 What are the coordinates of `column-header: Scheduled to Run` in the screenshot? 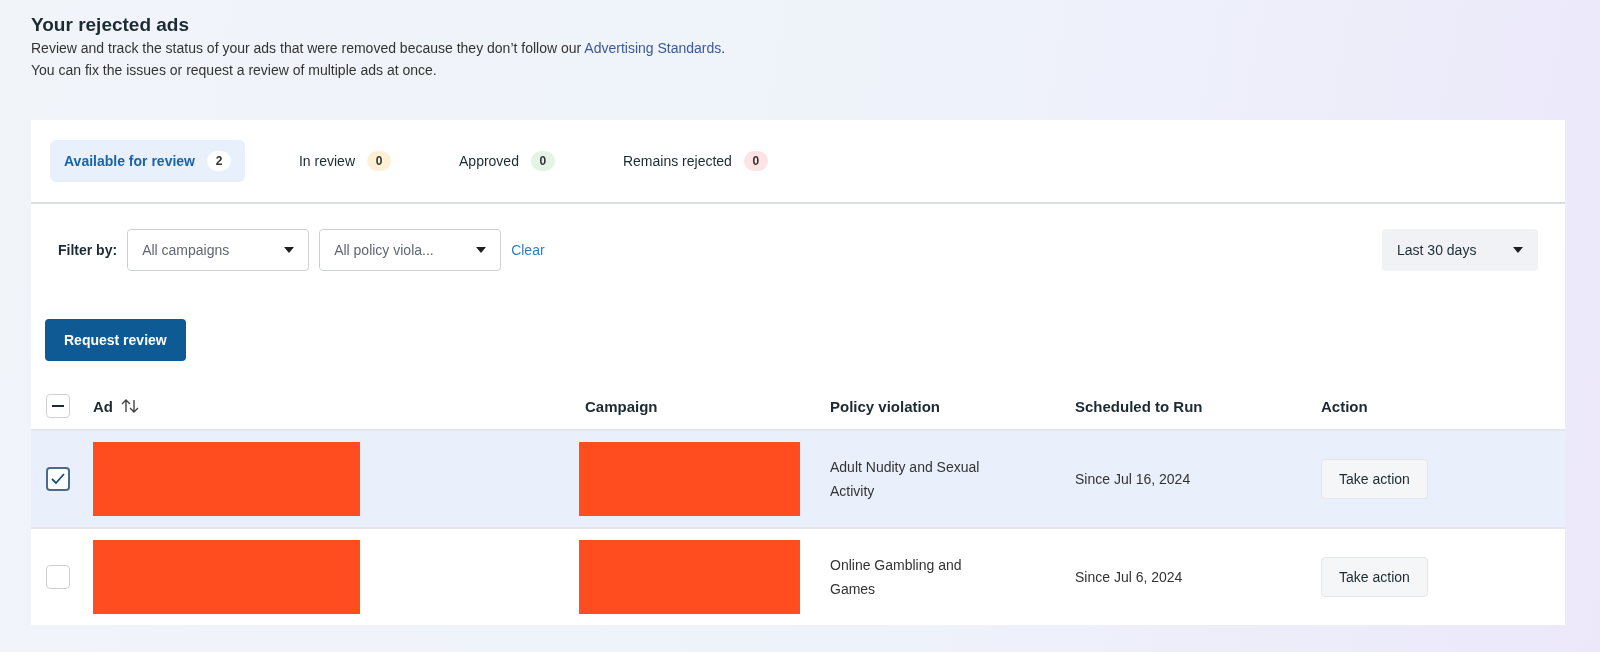 It's located at (1139, 406).